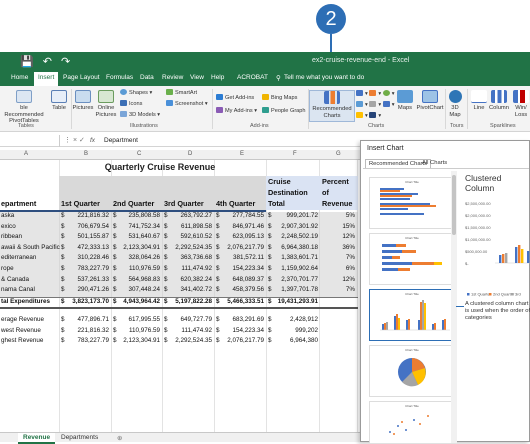 This screenshot has width=530, height=444. I want to click on my-addins-button: My Add-ins ▾, so click(236, 110).